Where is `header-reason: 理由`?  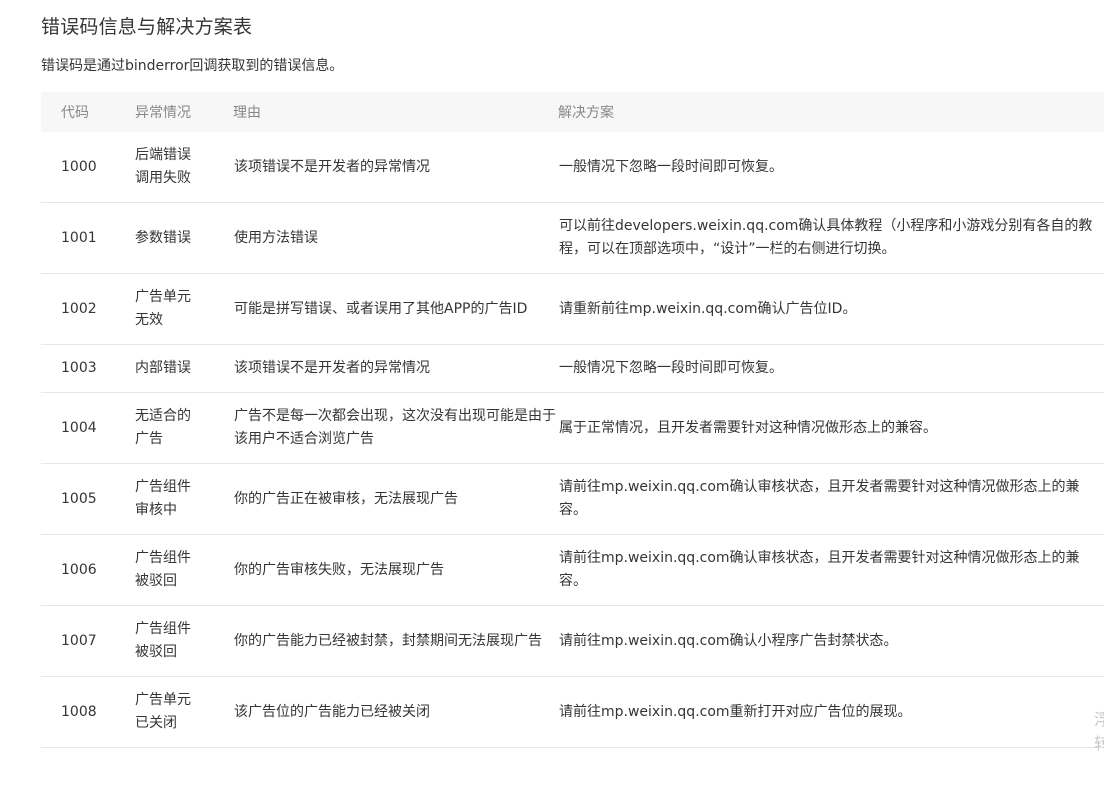
header-reason: 理由 is located at coordinates (395, 112).